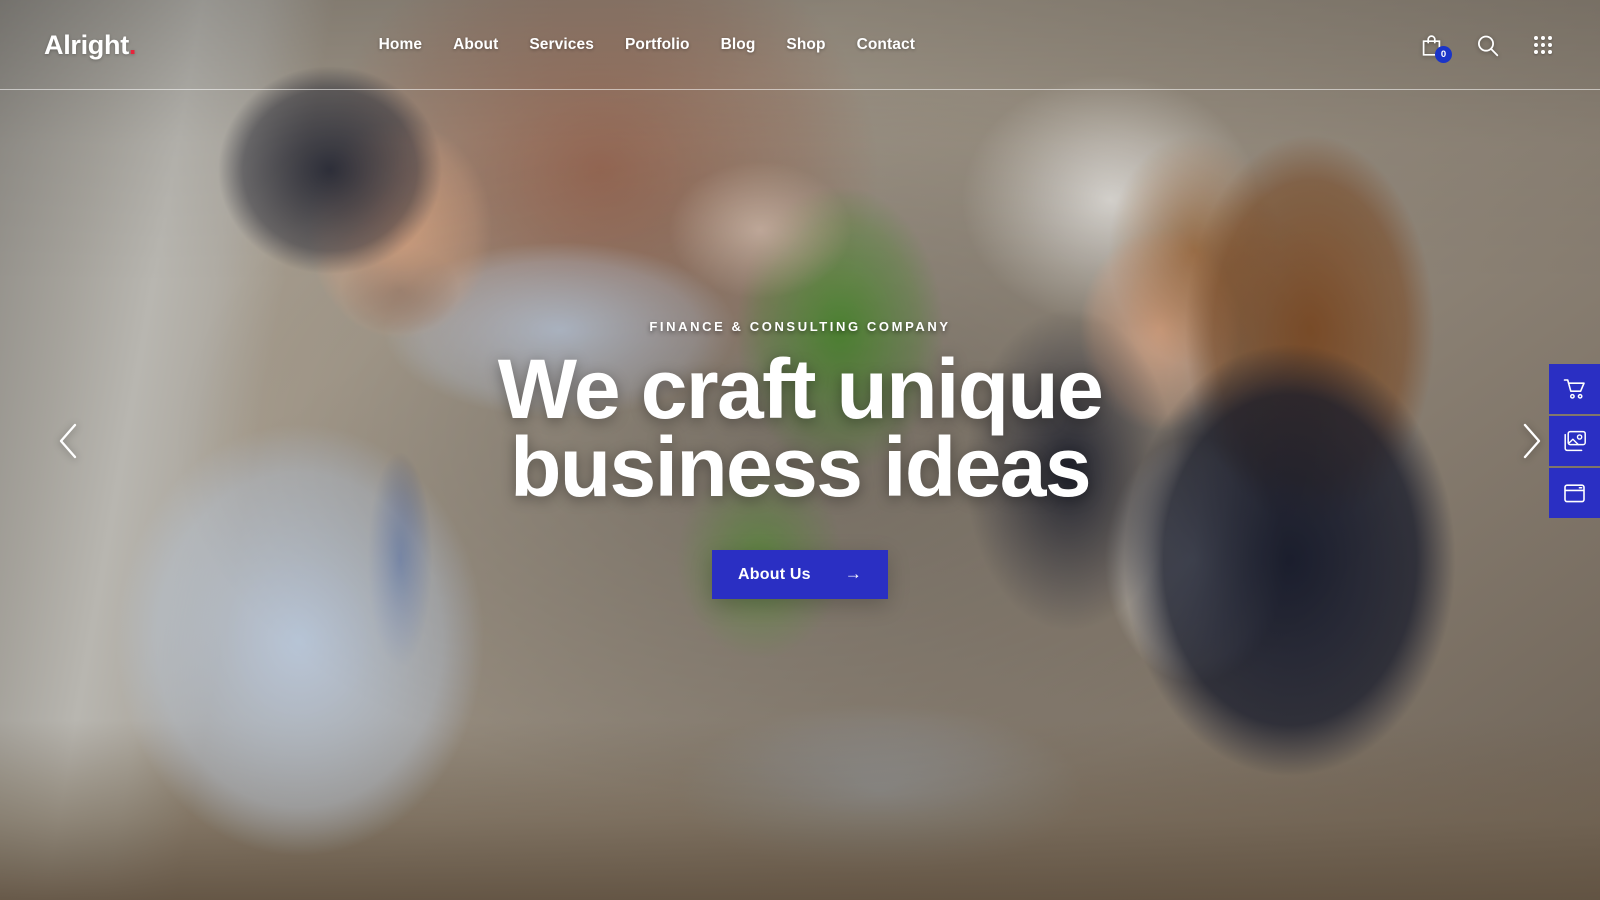 The height and width of the screenshot is (900, 1600). I want to click on side-dock-cart-button, so click(1574, 389).